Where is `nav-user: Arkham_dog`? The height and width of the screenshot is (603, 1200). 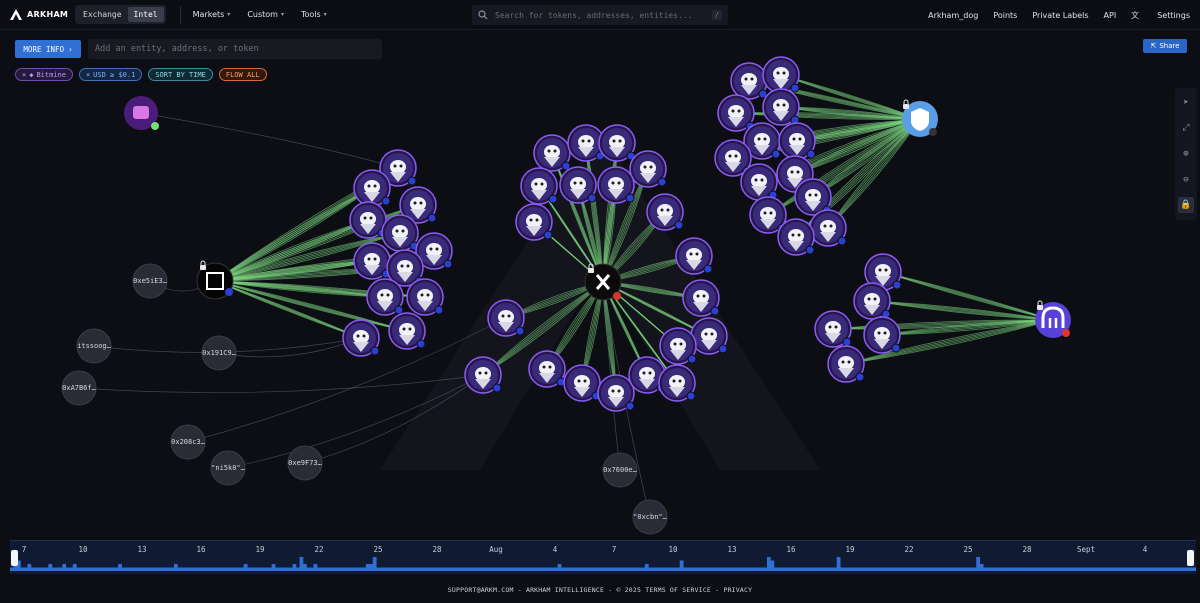
nav-user: Arkham_dog is located at coordinates (953, 15).